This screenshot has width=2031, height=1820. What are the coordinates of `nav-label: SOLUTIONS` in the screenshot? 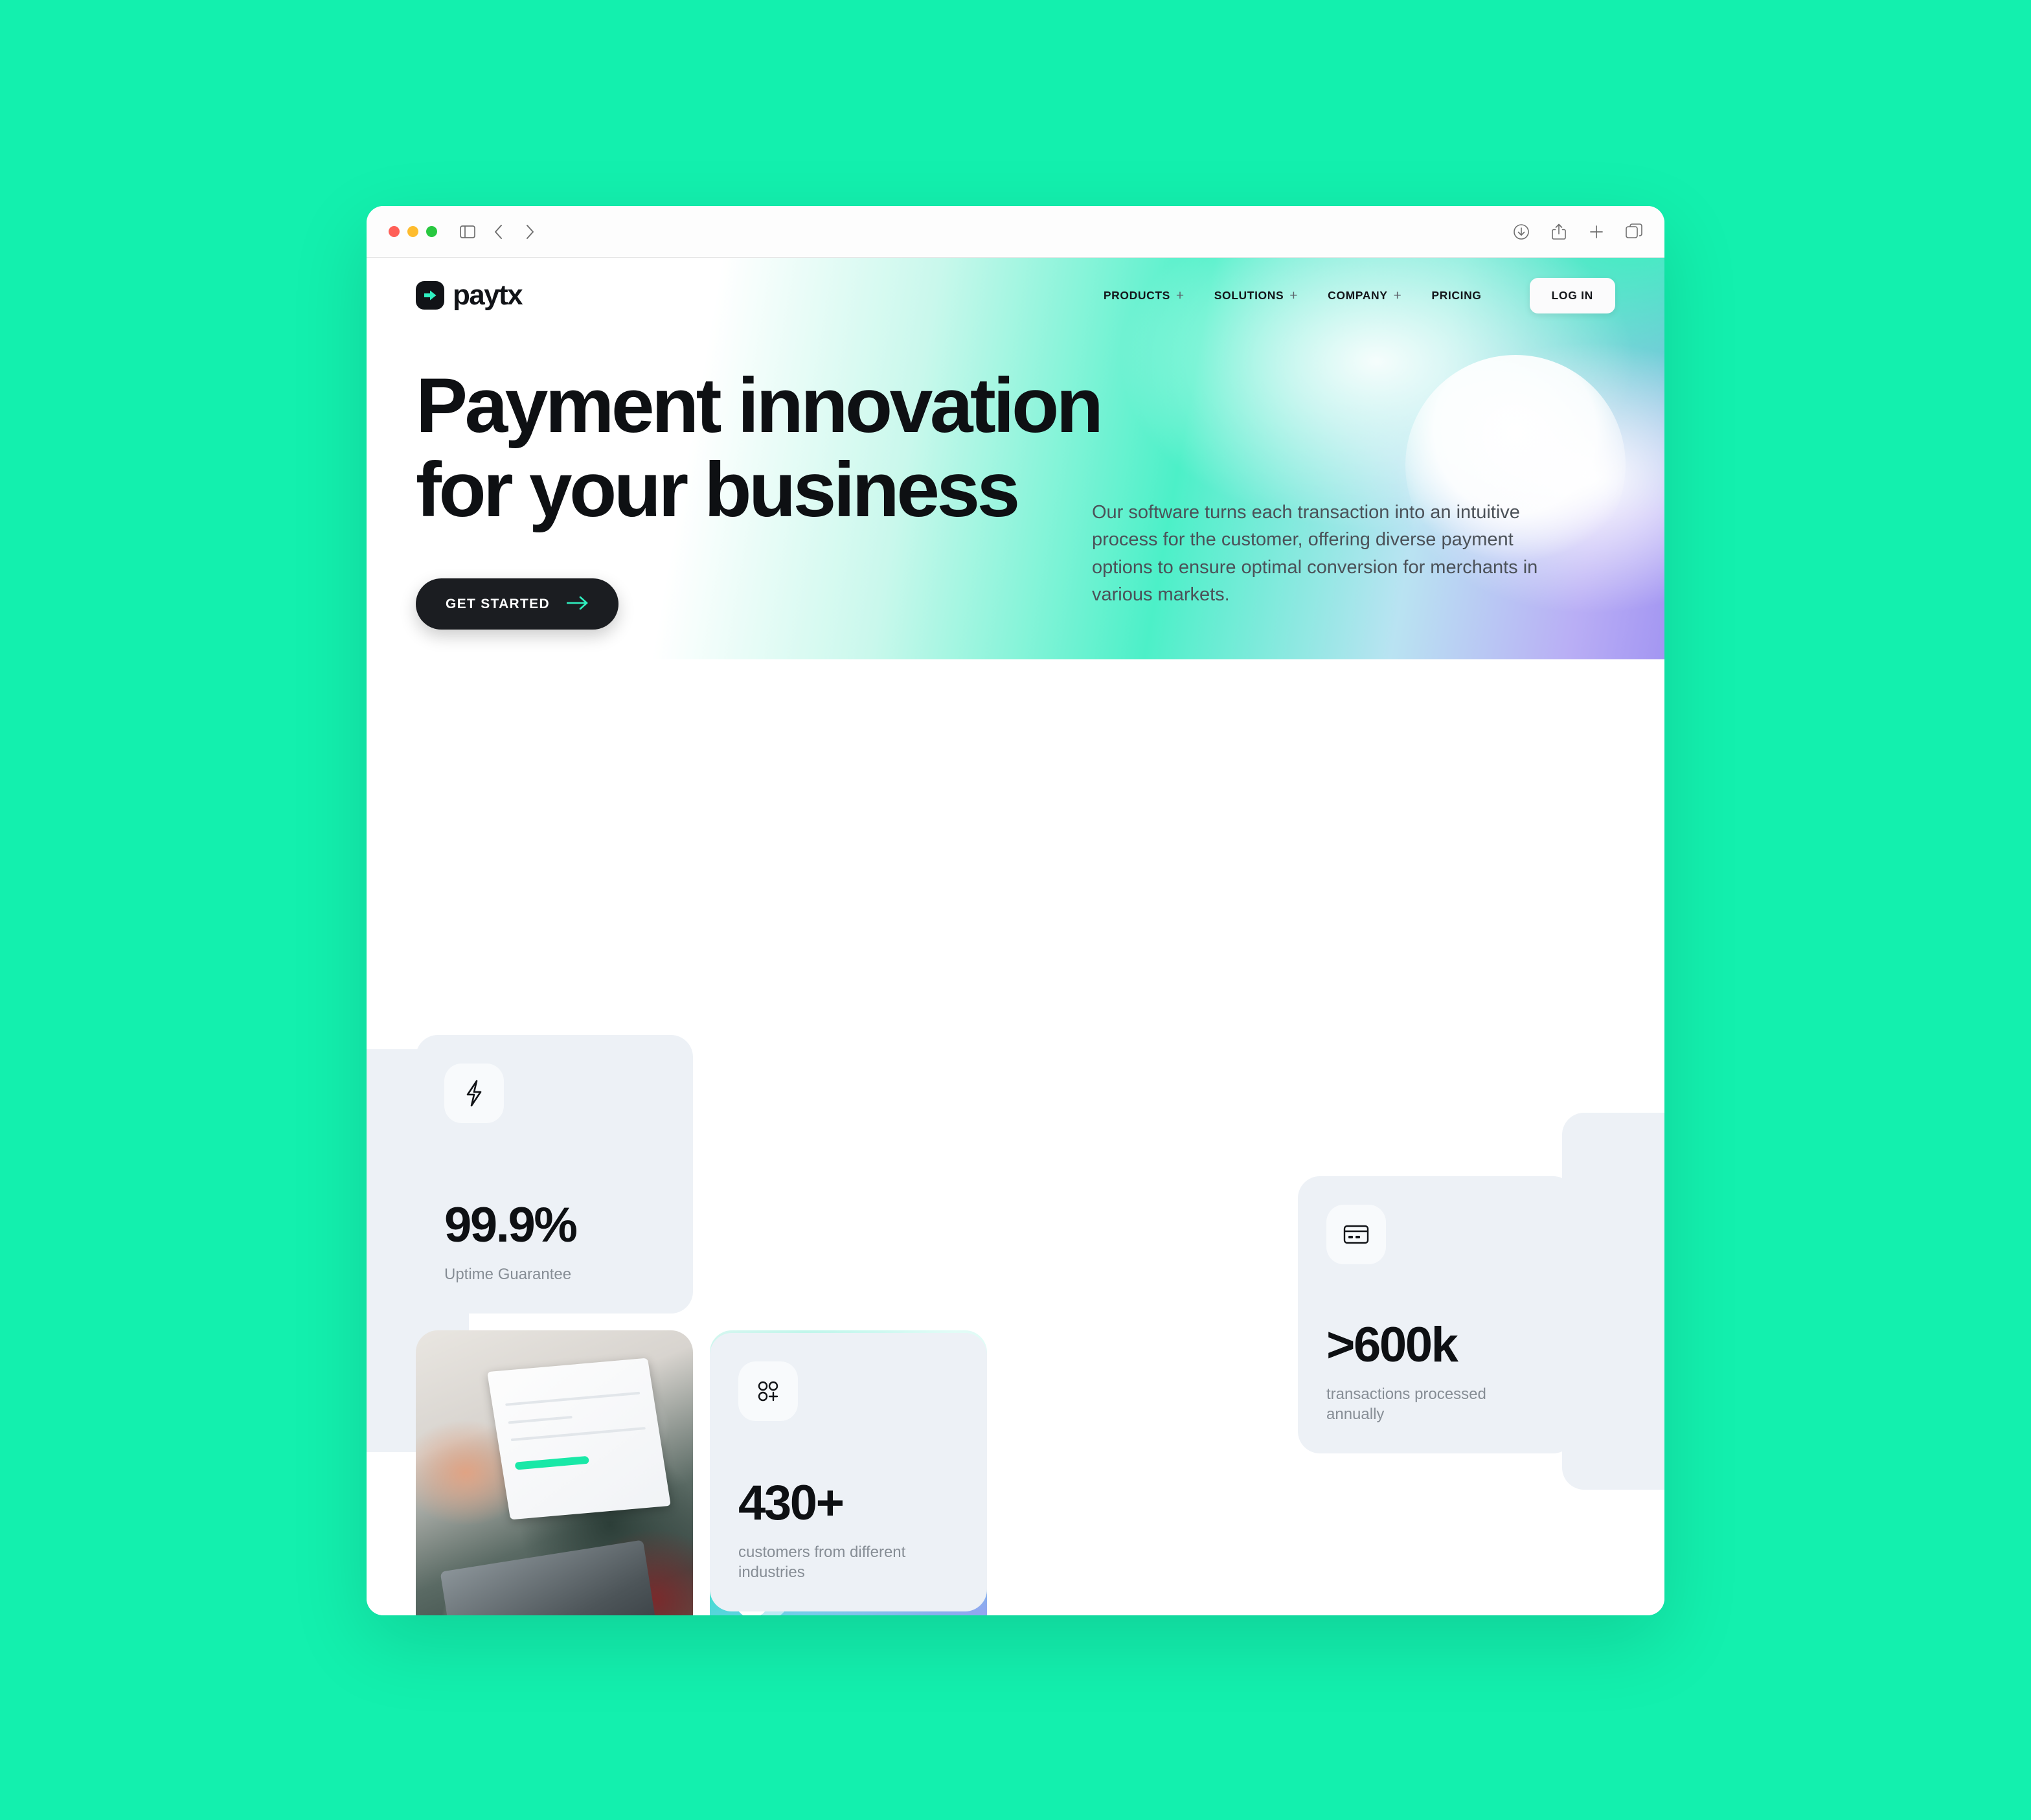 It's located at (1249, 295).